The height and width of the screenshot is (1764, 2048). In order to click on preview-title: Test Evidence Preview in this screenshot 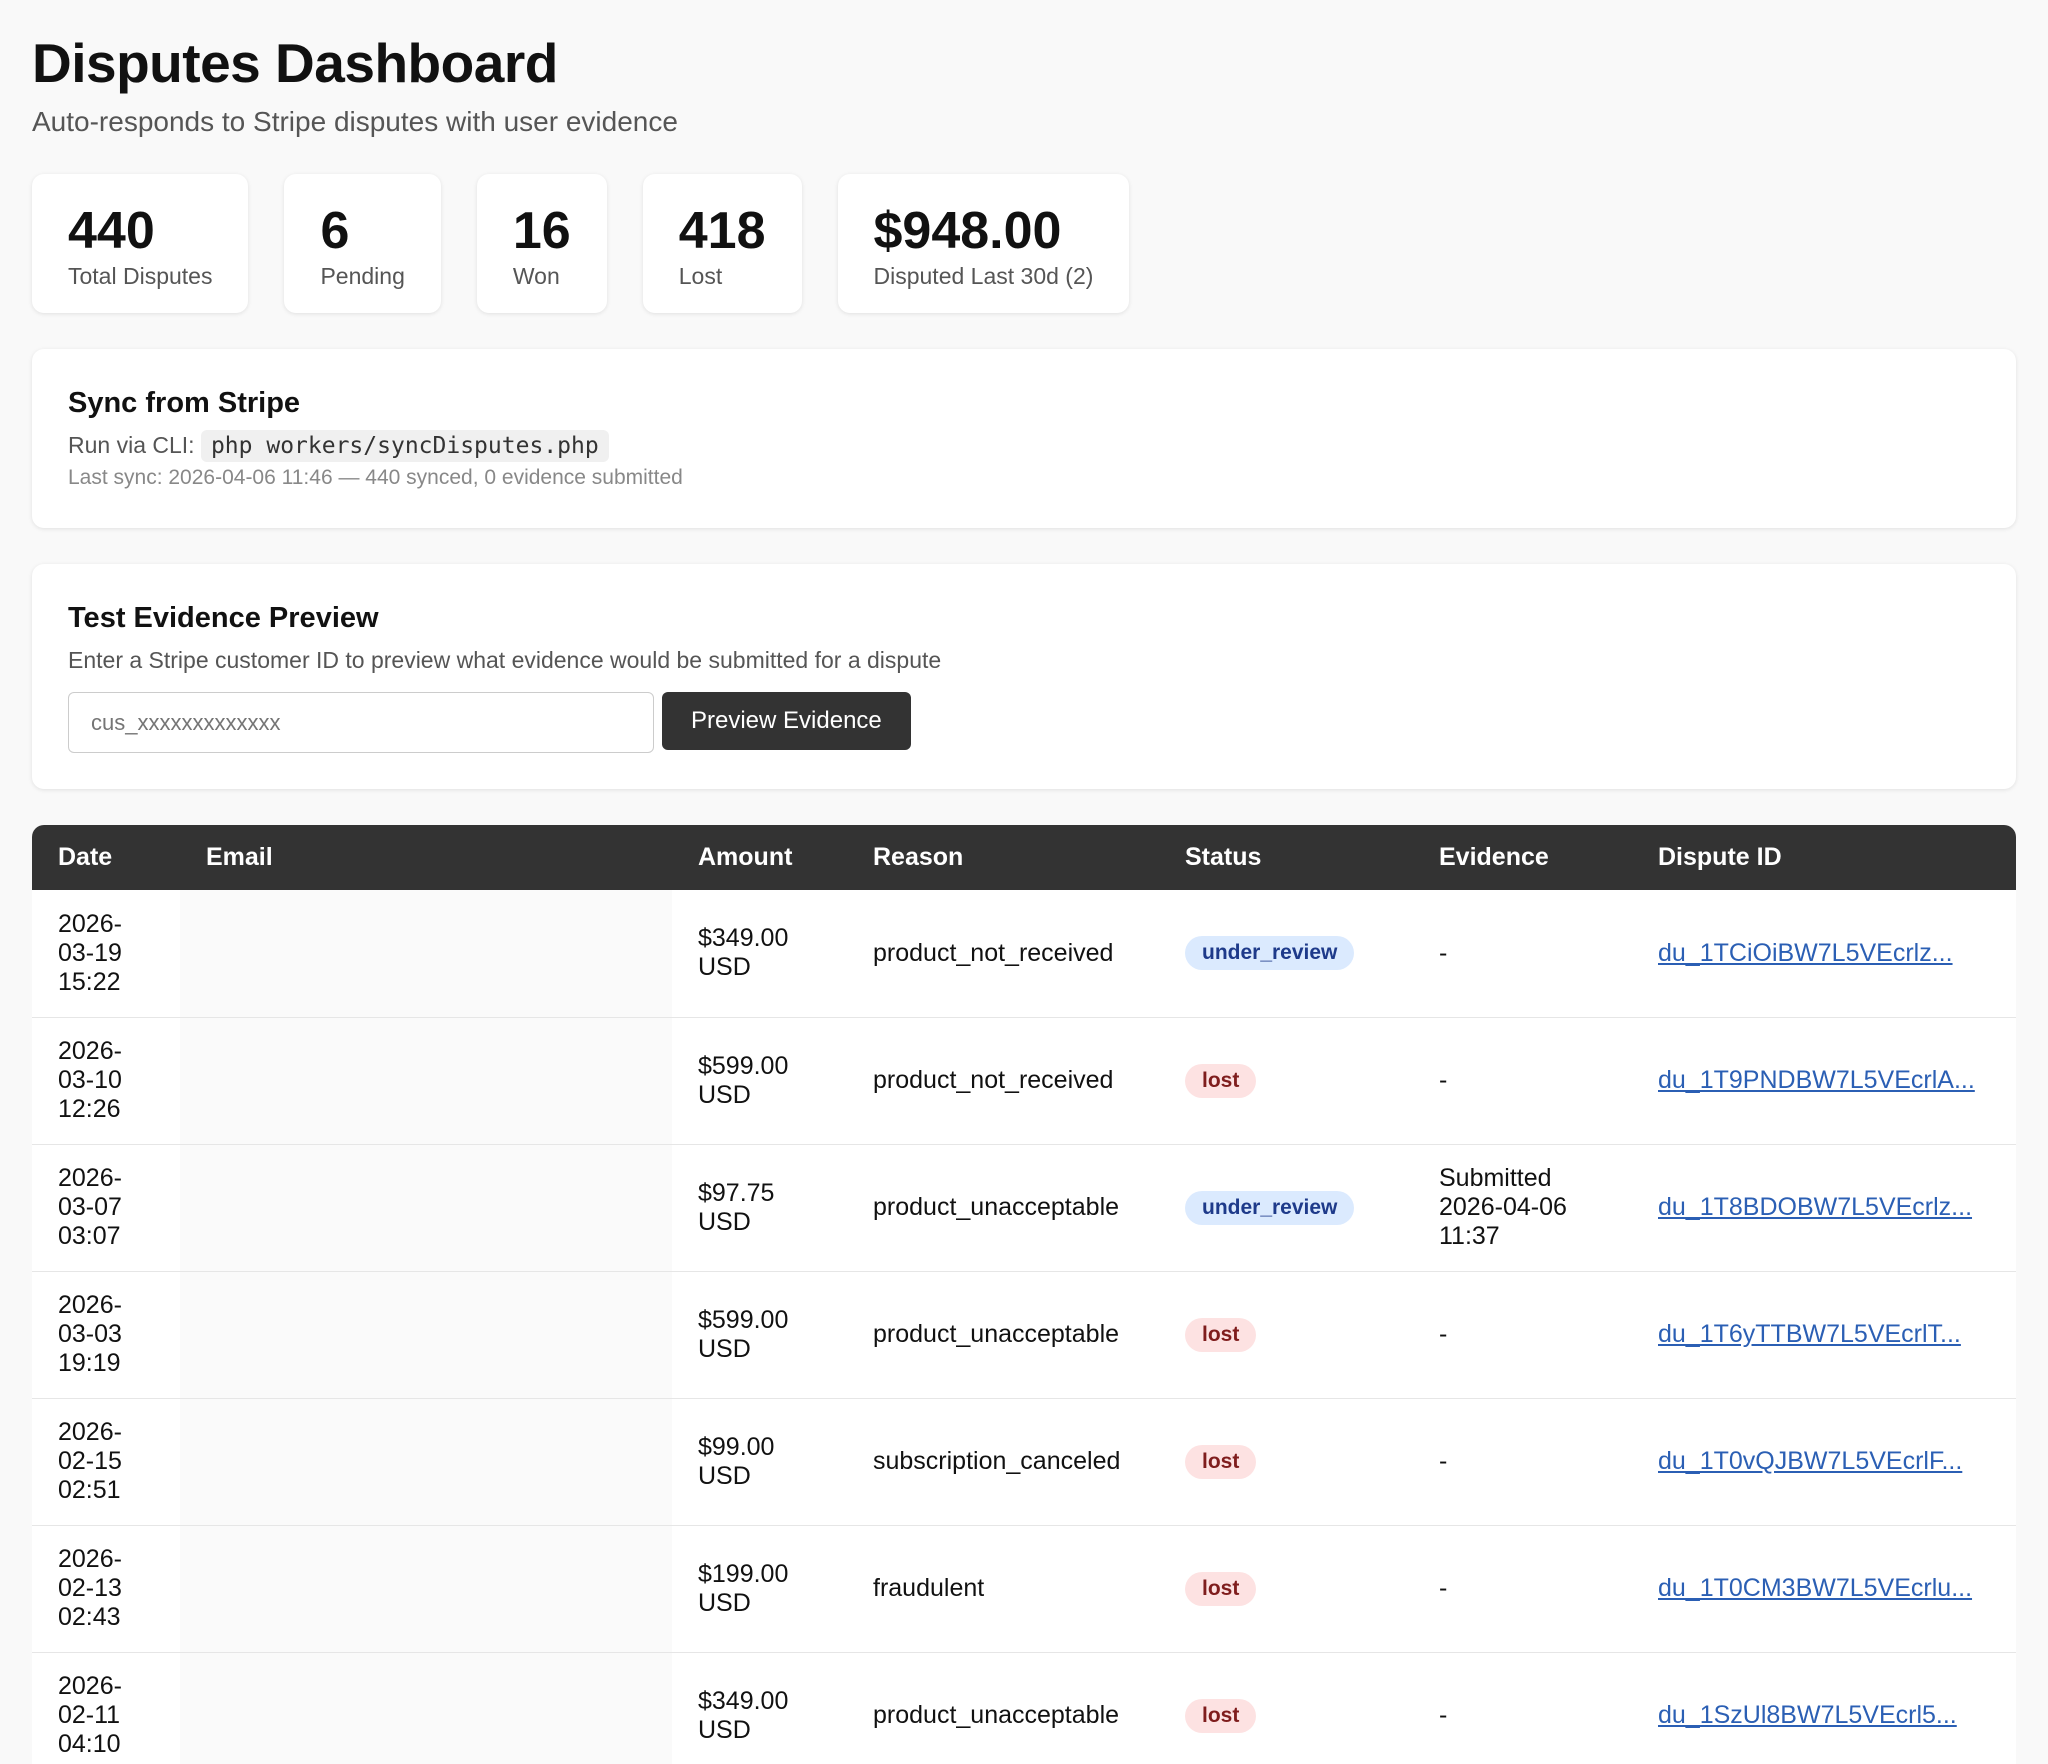, I will do `click(223, 618)`.